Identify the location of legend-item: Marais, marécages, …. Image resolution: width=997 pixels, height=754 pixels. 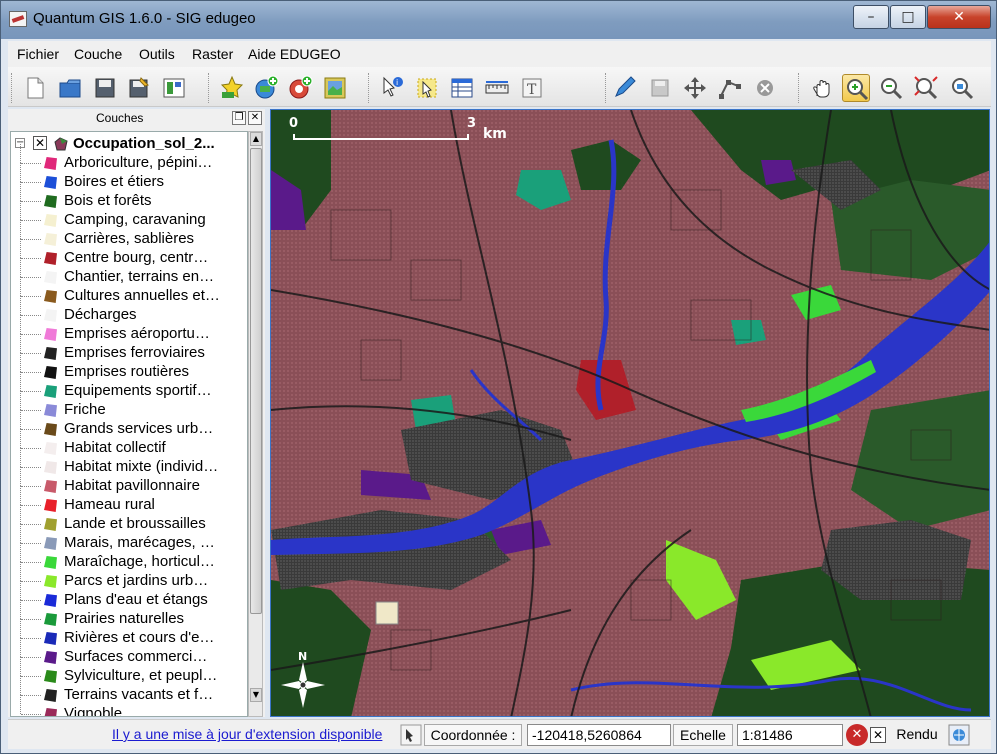
(129, 538).